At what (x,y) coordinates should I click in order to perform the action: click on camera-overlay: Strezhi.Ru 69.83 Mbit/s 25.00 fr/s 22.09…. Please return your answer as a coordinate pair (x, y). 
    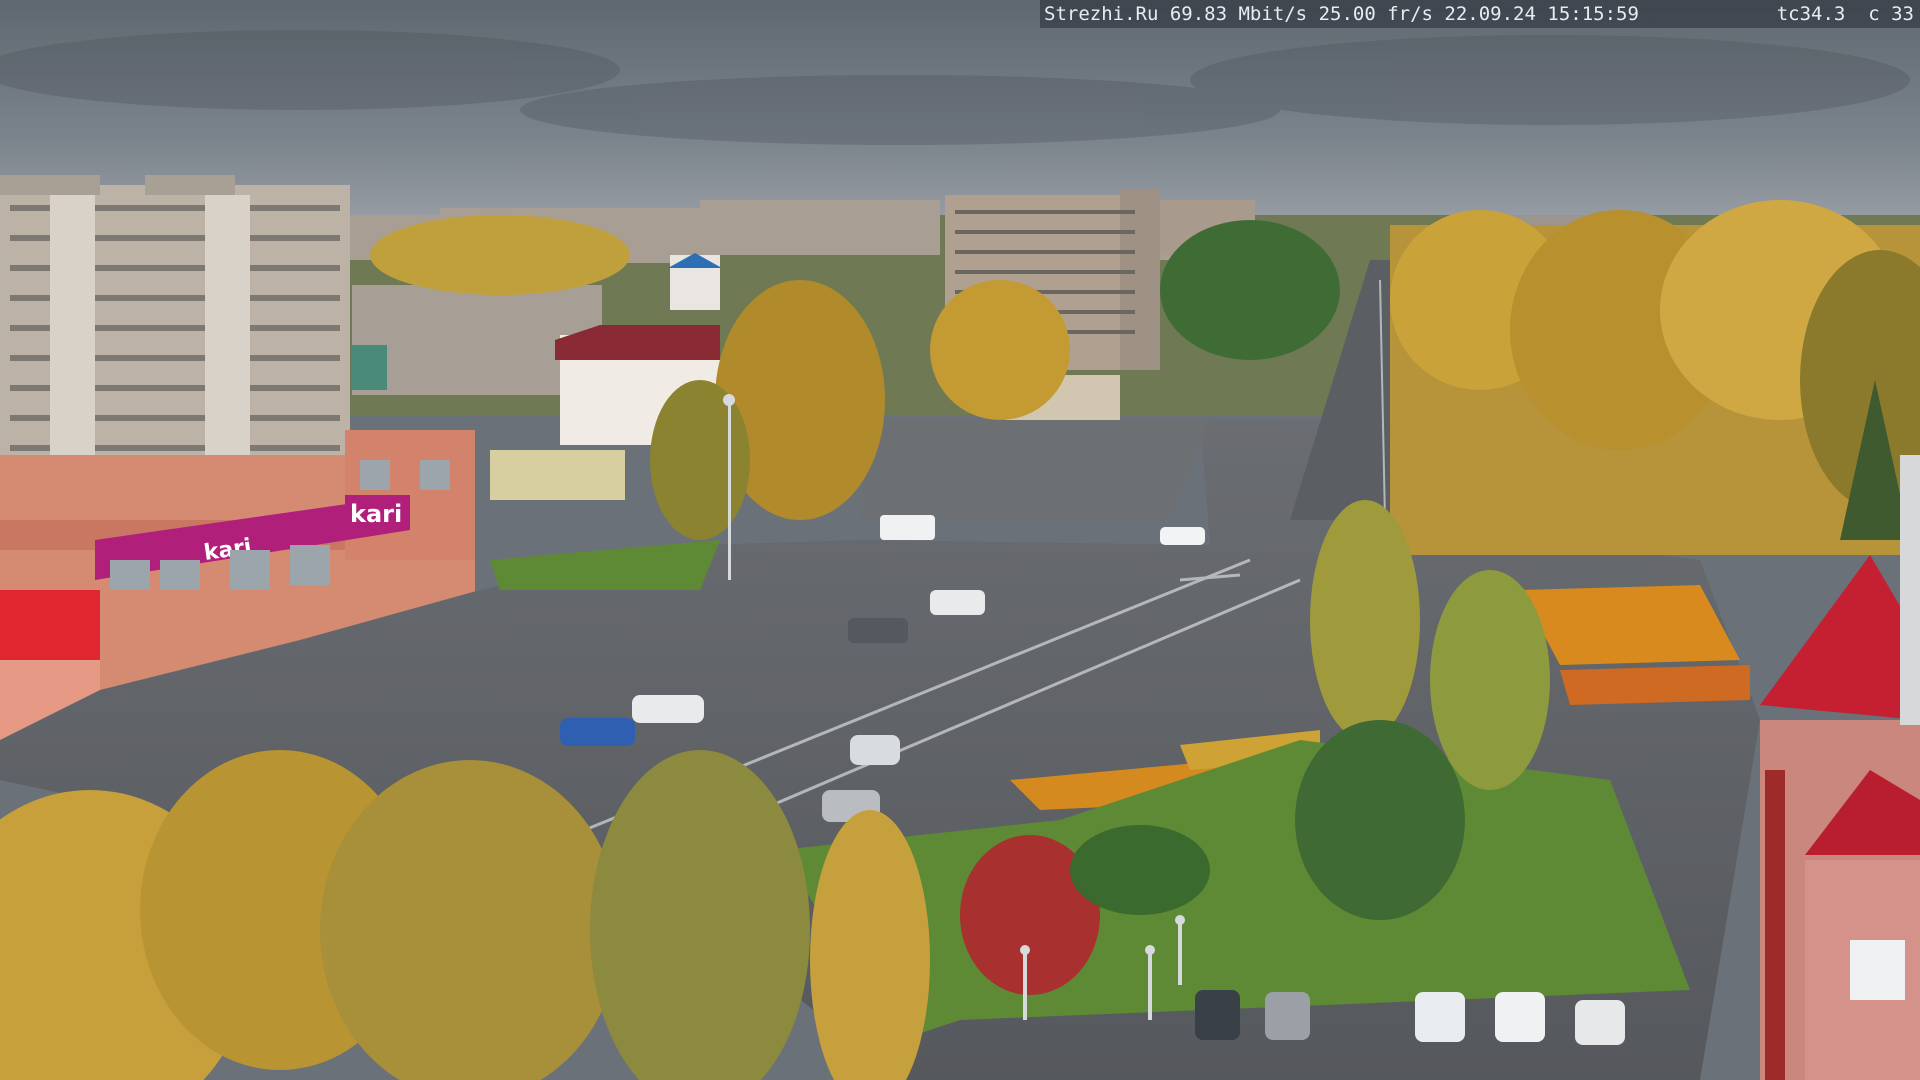
    Looking at the image, I should click on (1480, 14).